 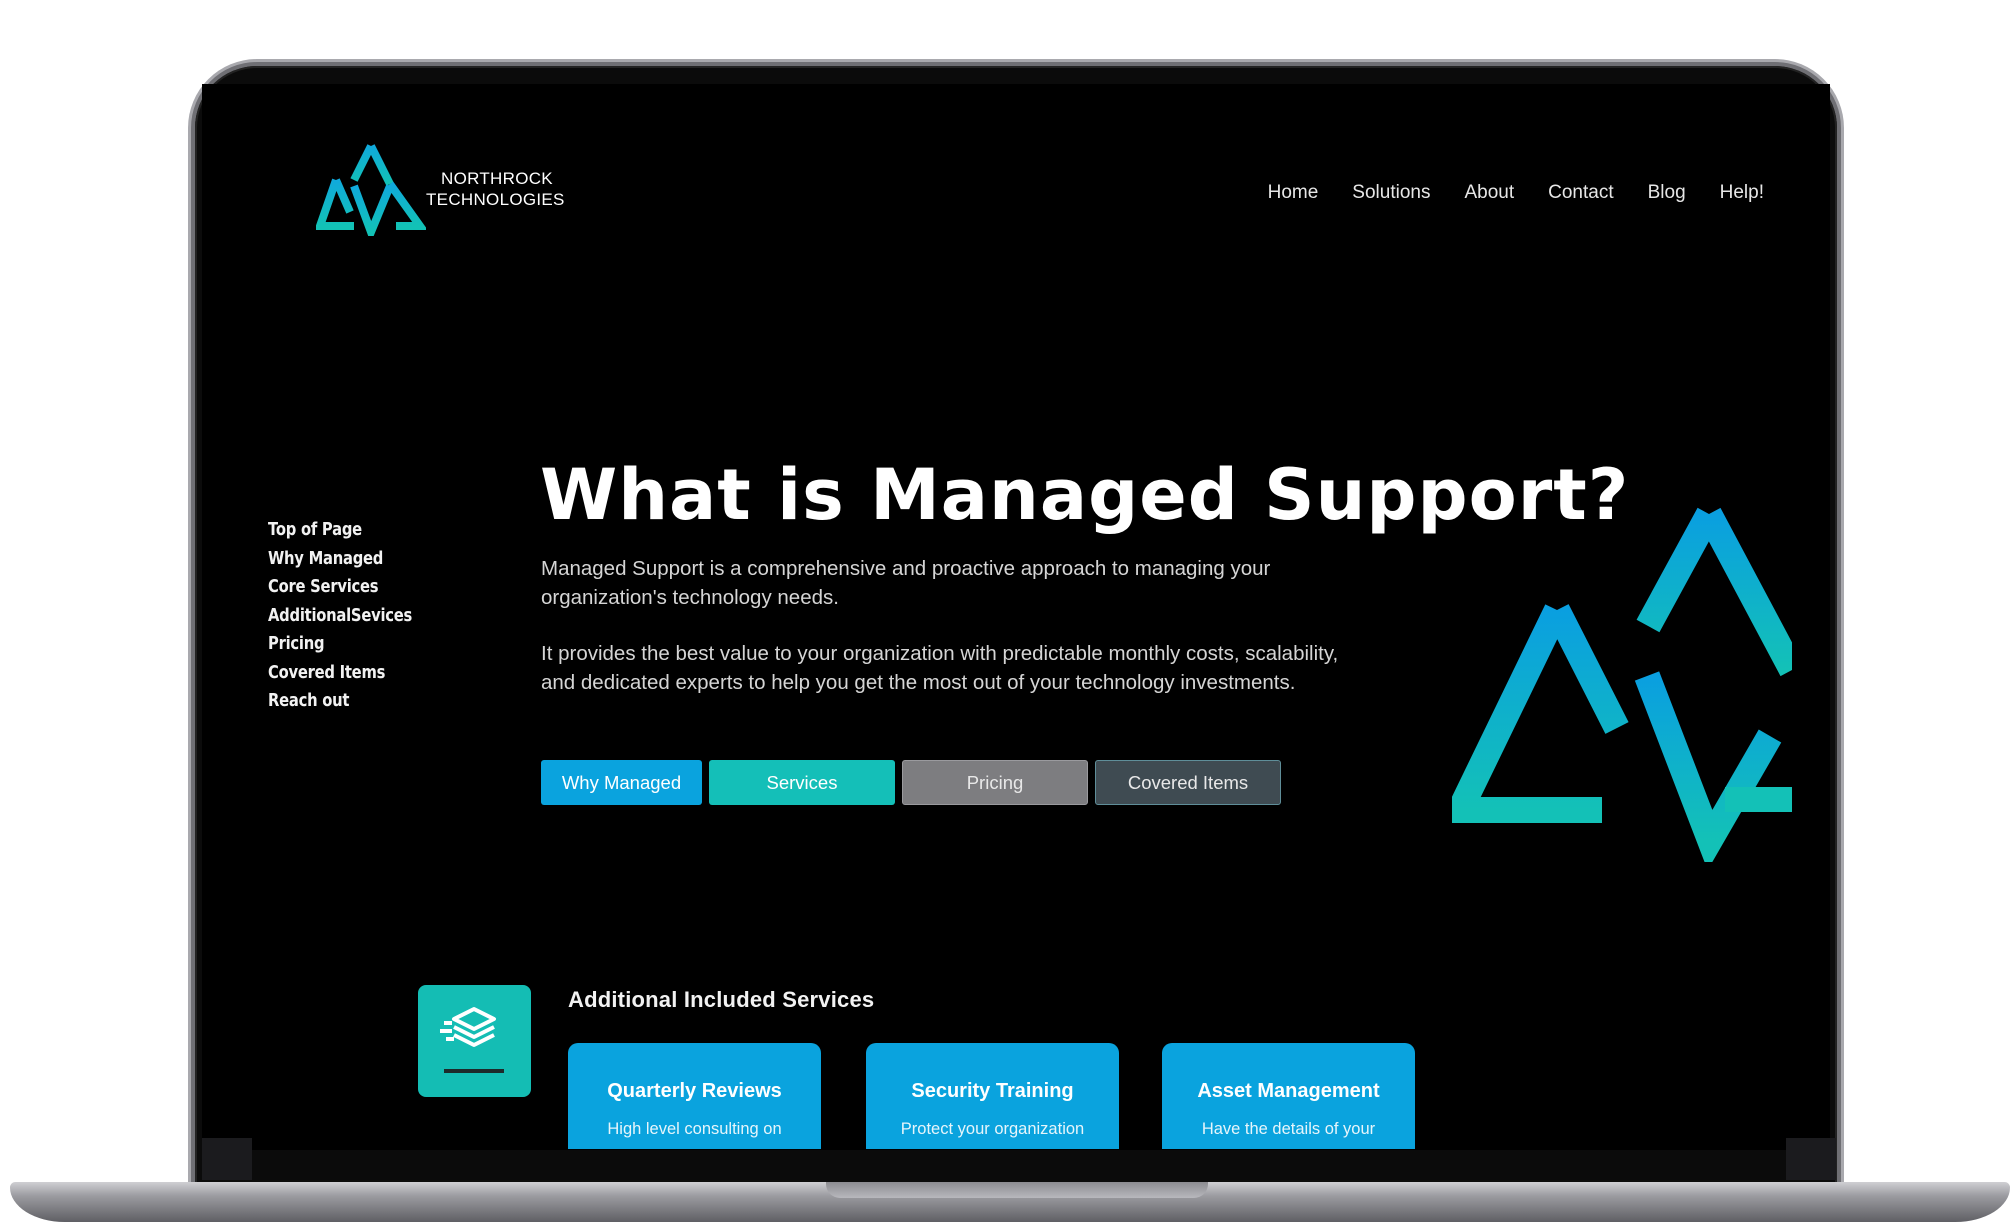 I want to click on card-description: High level consulting on, so click(x=694, y=1129).